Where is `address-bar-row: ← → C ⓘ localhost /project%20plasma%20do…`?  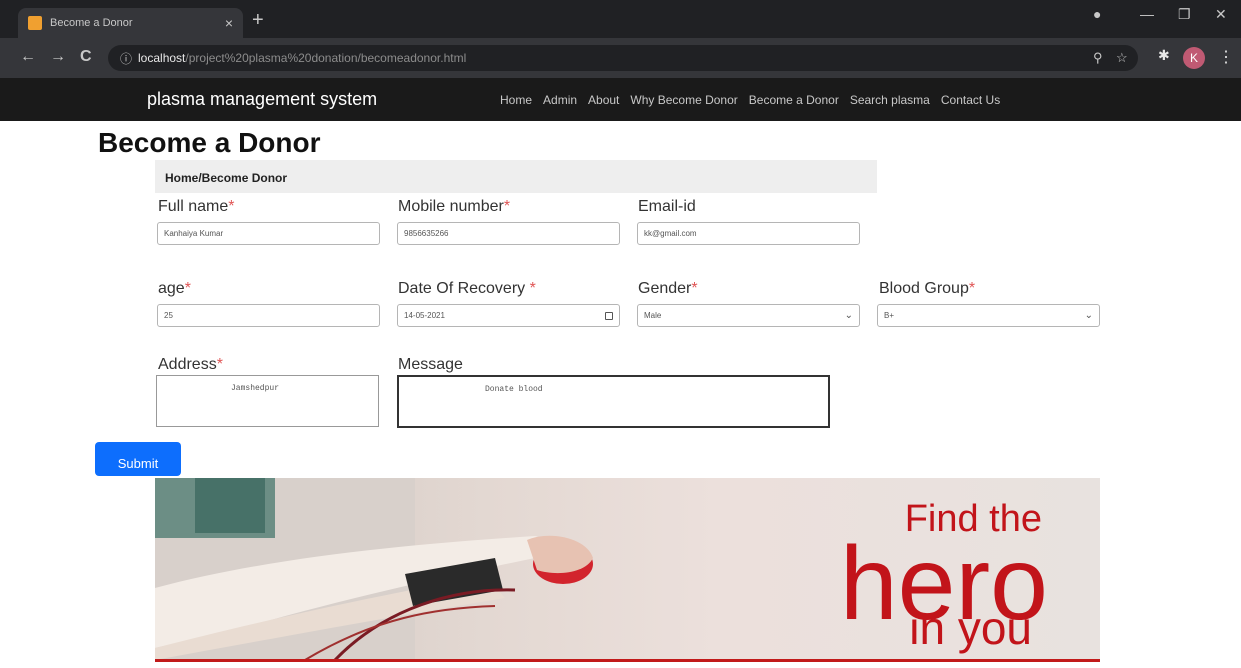 address-bar-row: ← → C ⓘ localhost /project%20plasma%20do… is located at coordinates (620, 58).